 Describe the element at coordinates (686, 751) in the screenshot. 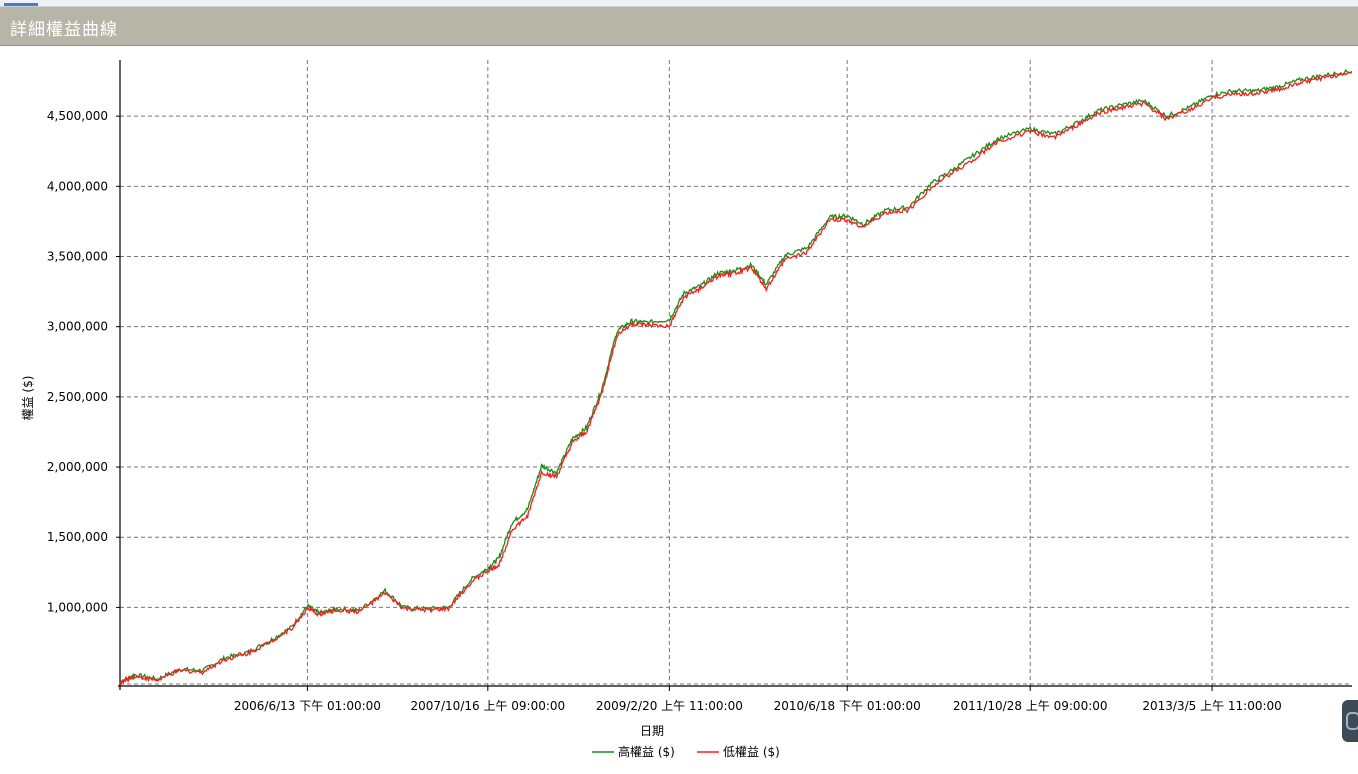

I see `legend: 高權益 ($) 低權益 ($)` at that location.